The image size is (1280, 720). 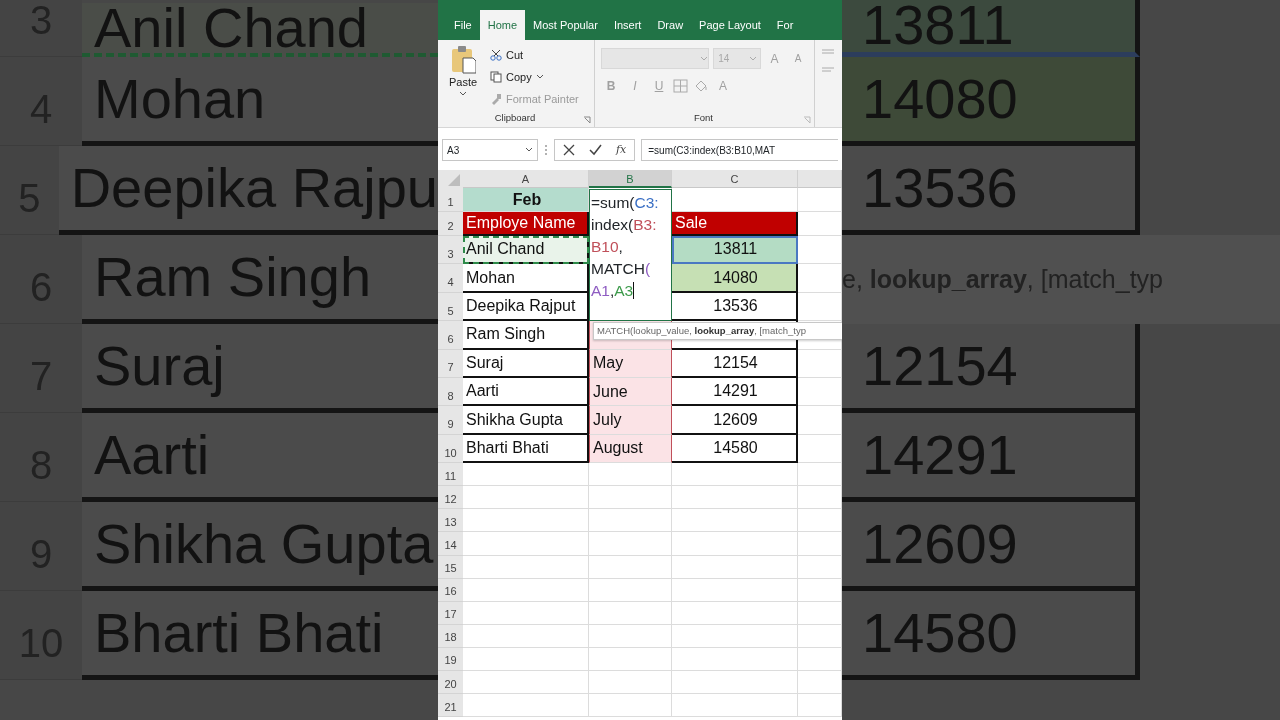 What do you see at coordinates (450, 521) in the screenshot?
I see `row-number: 13` at bounding box center [450, 521].